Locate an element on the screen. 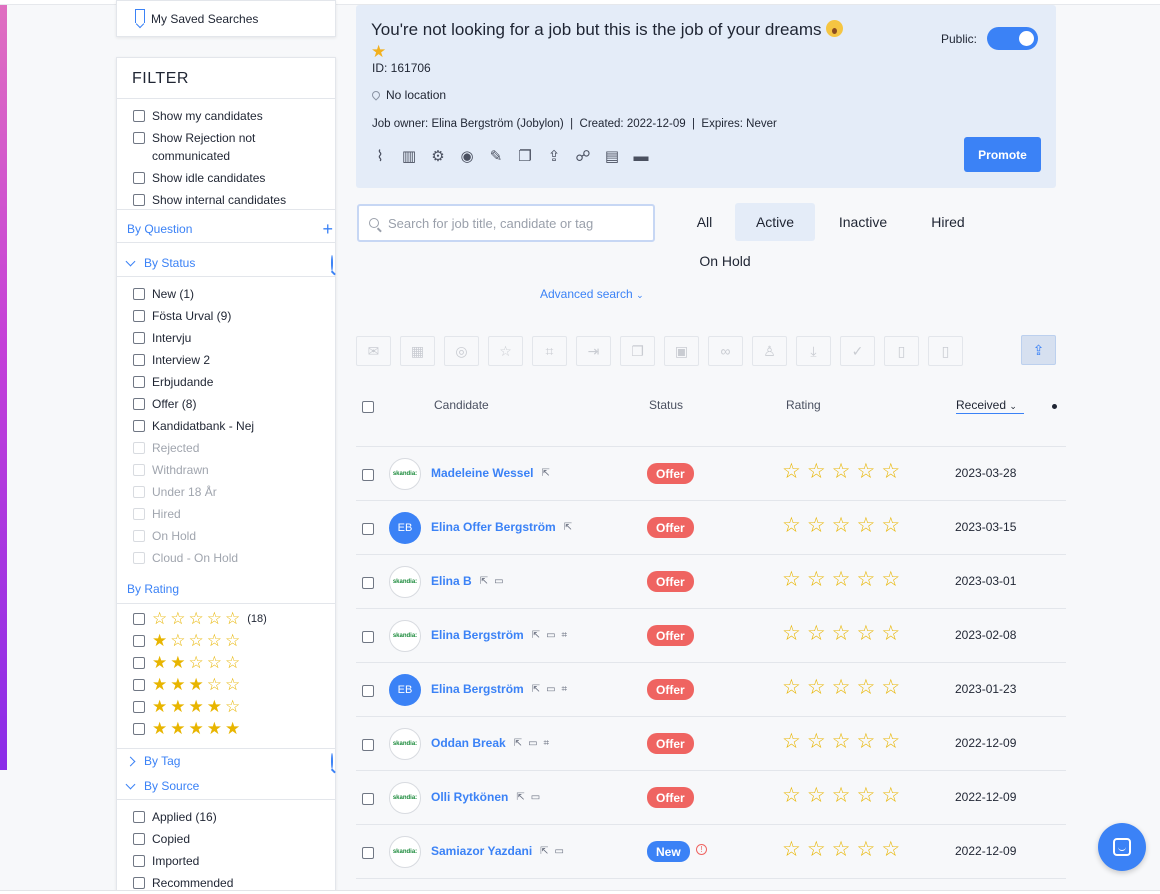 This screenshot has width=1160, height=894. email-button: ✉ is located at coordinates (373, 351).